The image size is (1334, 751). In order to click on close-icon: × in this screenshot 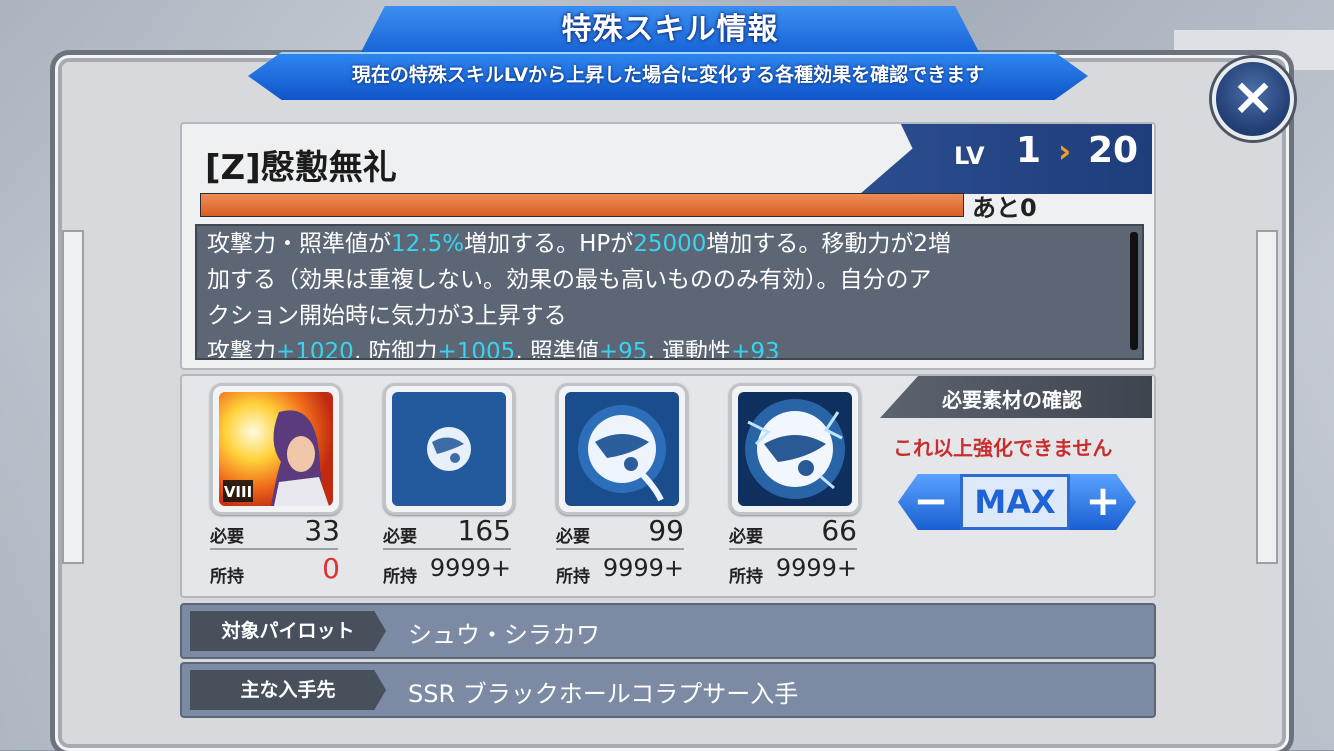, I will do `click(1253, 97)`.